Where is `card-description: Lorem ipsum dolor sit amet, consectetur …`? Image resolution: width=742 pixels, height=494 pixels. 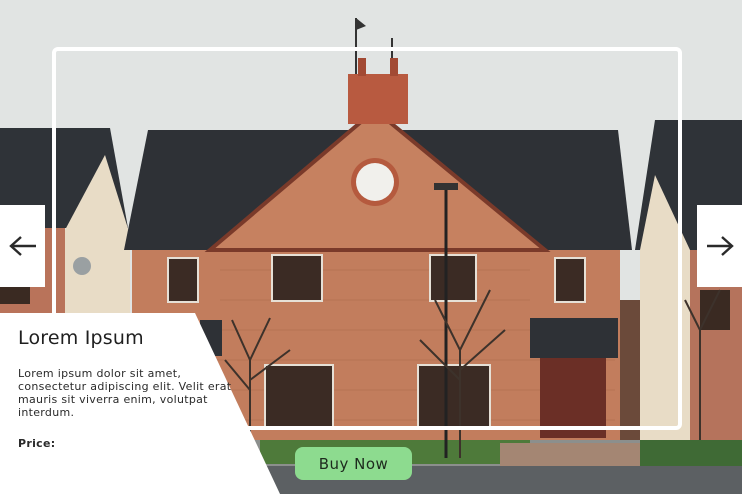 card-description: Lorem ipsum dolor sit amet, consectetur … is located at coordinates (125, 393).